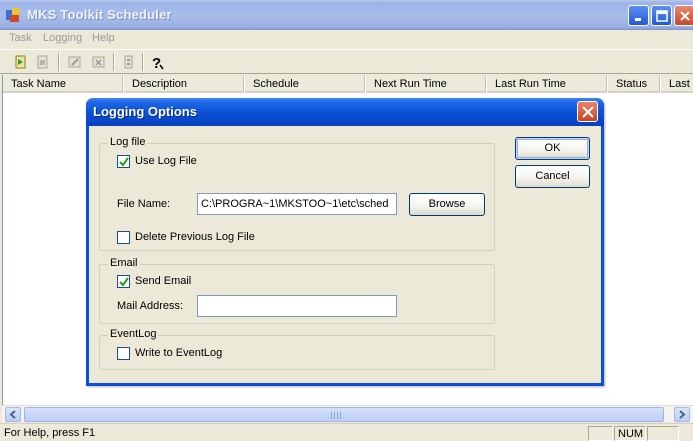 Image resolution: width=693 pixels, height=441 pixels. Describe the element at coordinates (123, 353) in the screenshot. I see `write-eventlog-checkbox` at that location.